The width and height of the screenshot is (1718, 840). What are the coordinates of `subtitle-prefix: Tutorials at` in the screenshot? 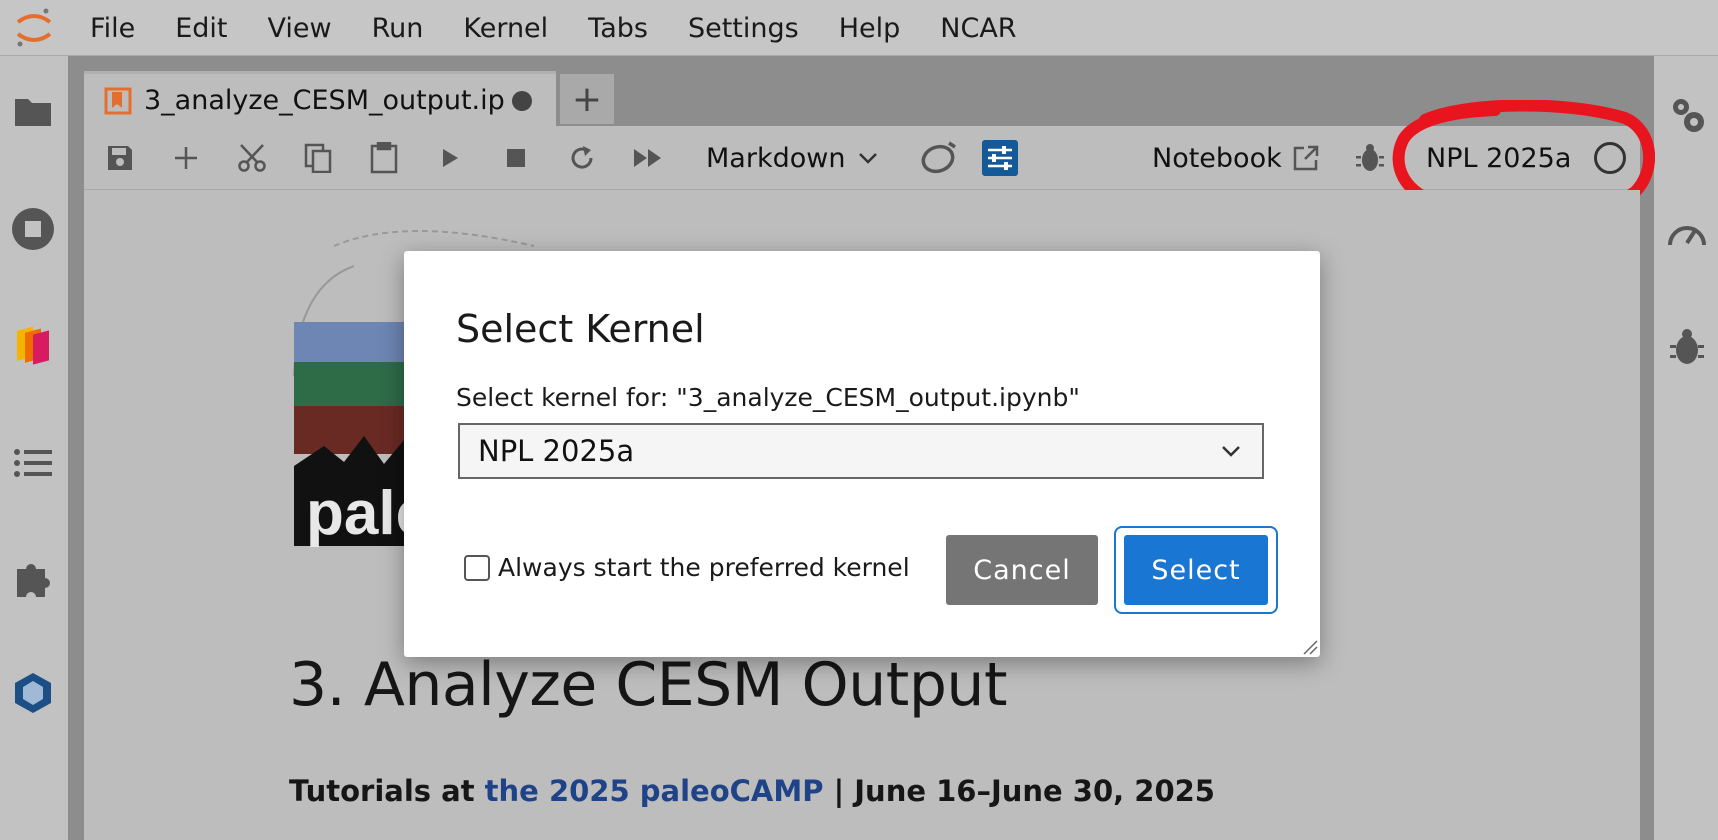 It's located at (387, 791).